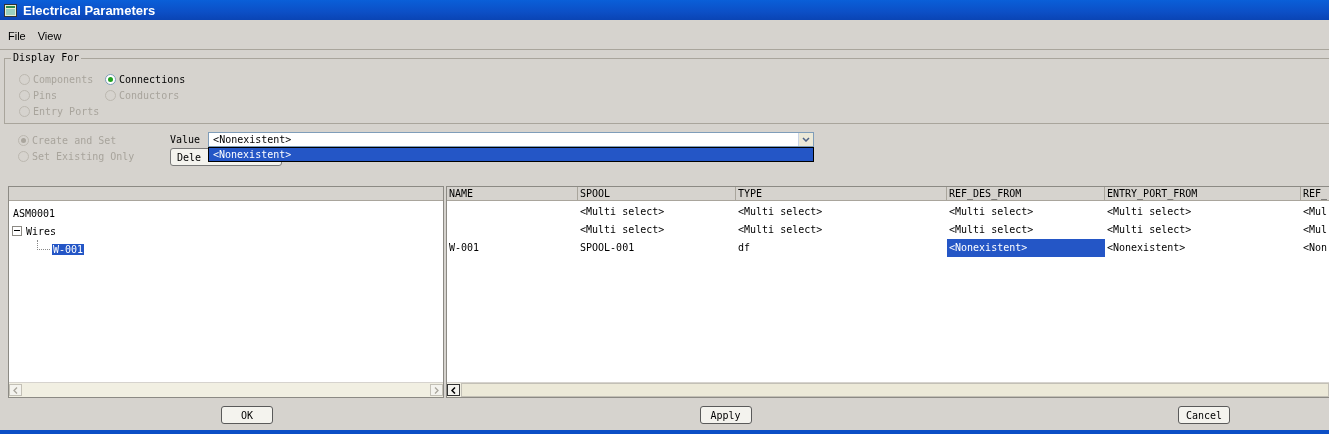 This screenshot has height=434, width=1329. What do you see at coordinates (41, 231) in the screenshot?
I see `tree-item: Wires` at bounding box center [41, 231].